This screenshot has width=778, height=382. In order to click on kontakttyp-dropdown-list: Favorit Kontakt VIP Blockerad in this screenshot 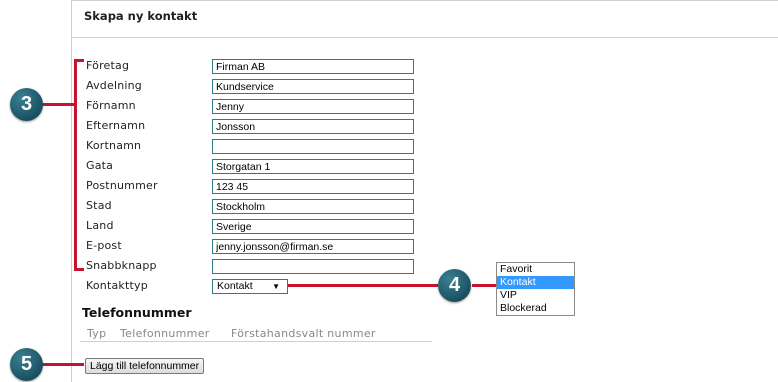, I will do `click(535, 289)`.